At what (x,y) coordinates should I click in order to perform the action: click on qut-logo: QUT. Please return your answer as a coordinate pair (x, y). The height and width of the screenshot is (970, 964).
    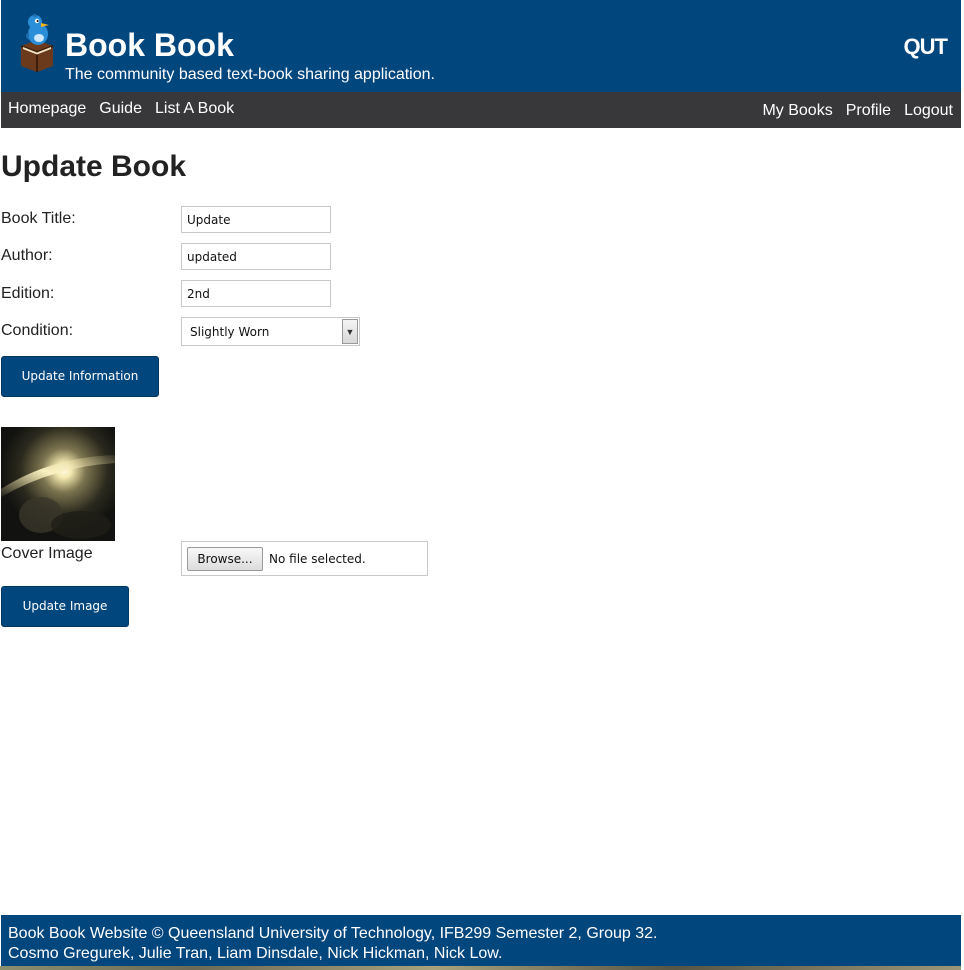
    Looking at the image, I should click on (926, 47).